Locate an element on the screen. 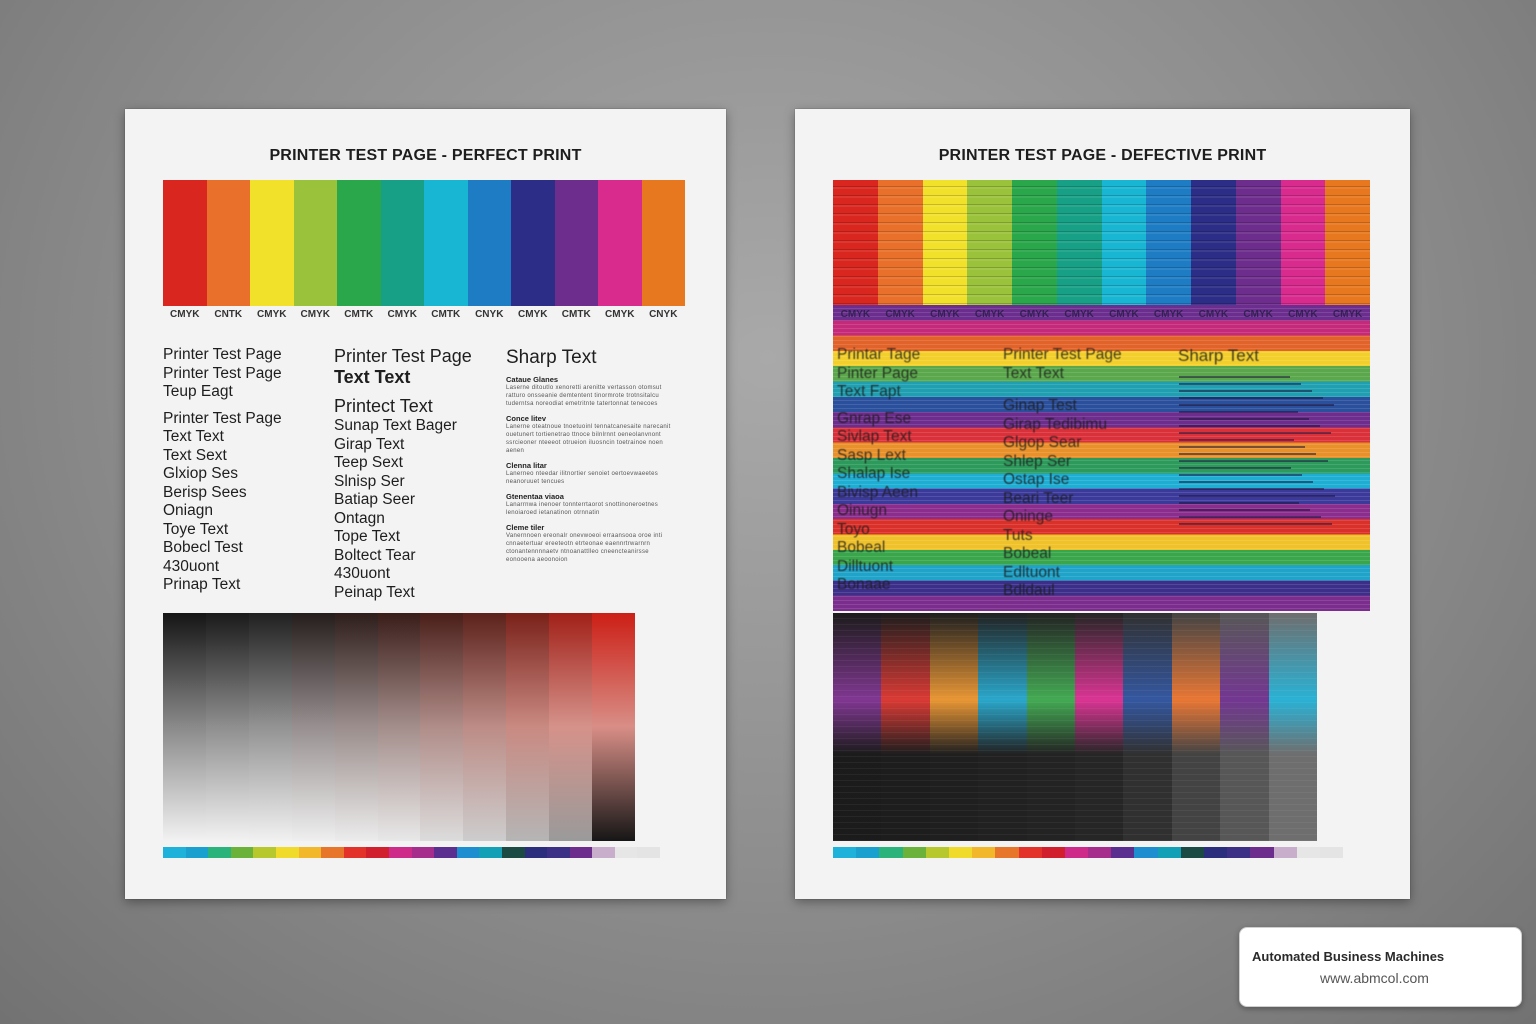 The image size is (1536, 1024). text-line: Slnisp Ser is located at coordinates (369, 481).